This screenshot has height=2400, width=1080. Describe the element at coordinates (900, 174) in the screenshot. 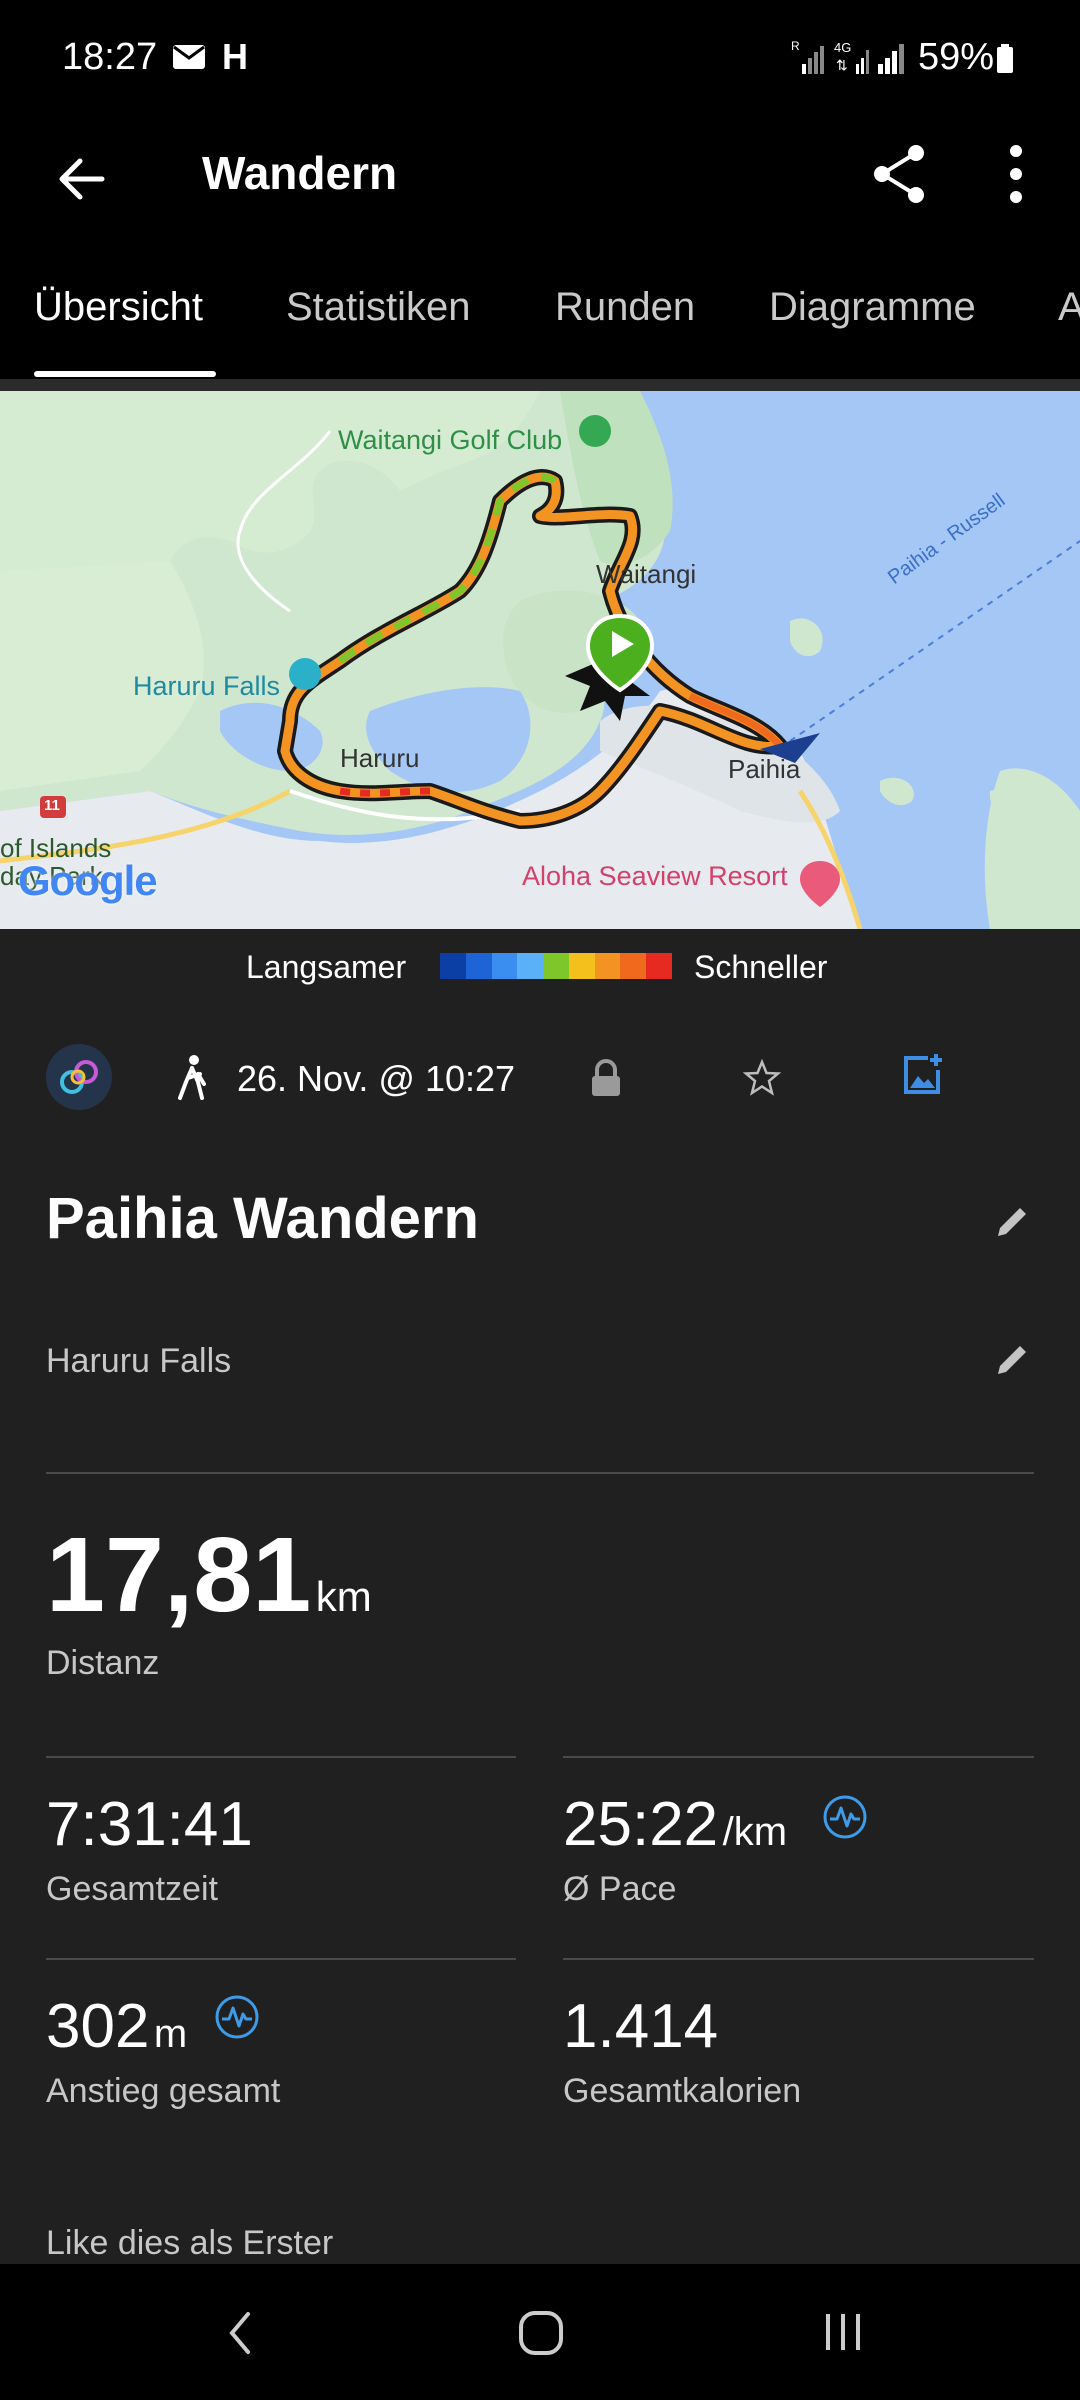

I see `share-icon` at that location.